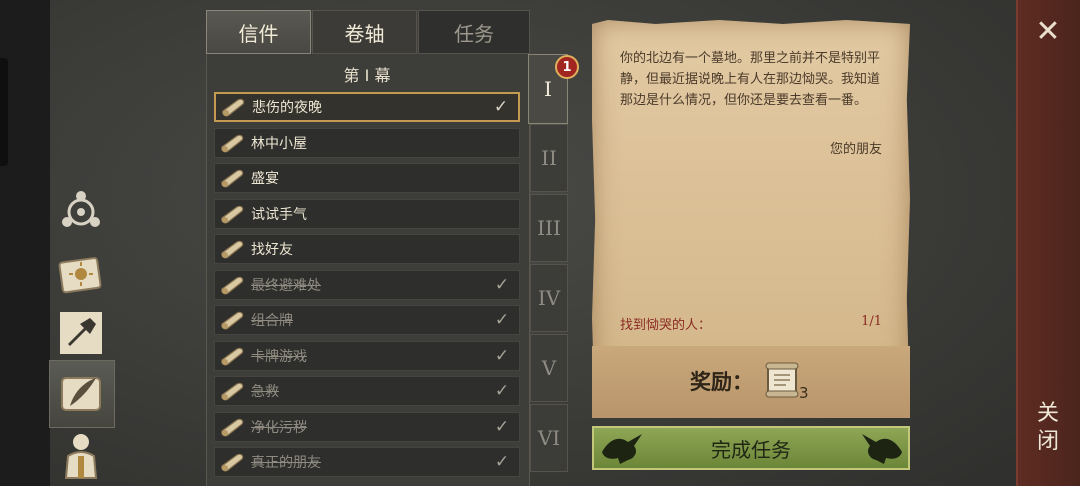 The width and height of the screenshot is (1080, 486). Describe the element at coordinates (265, 392) in the screenshot. I see `quest-title: 急救` at that location.